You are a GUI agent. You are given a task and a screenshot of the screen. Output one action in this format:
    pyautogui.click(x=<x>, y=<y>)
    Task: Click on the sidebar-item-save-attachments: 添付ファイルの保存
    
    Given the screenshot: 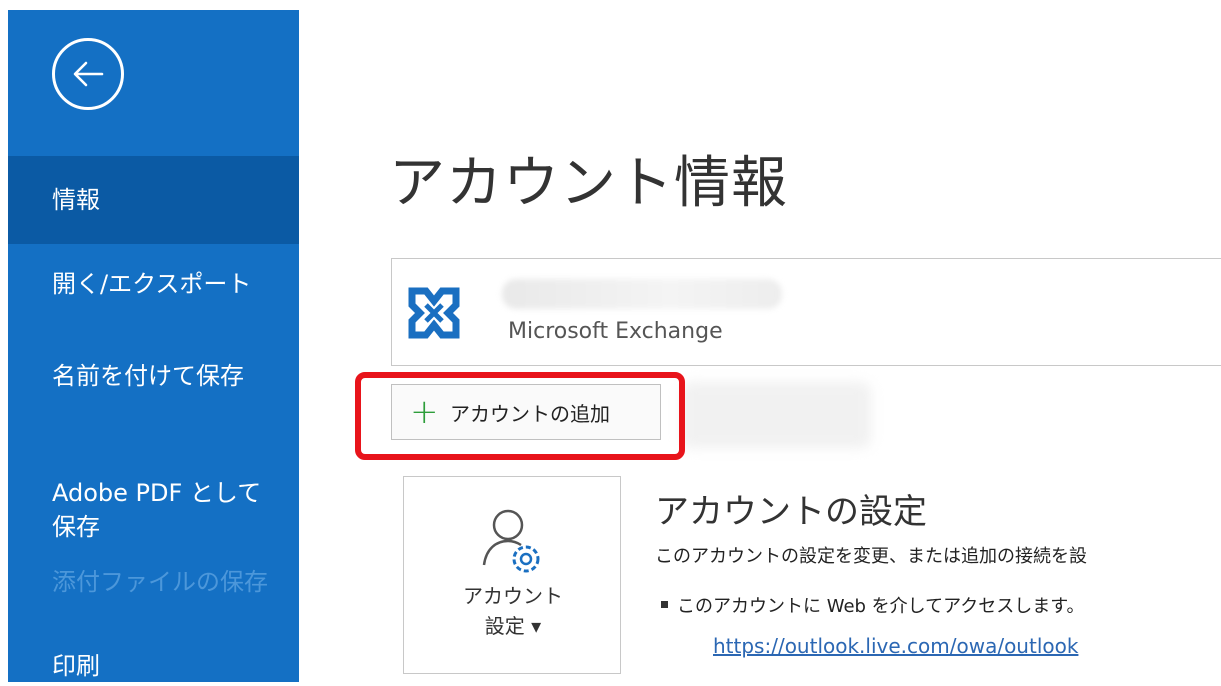 What is the action you would take?
    pyautogui.click(x=153, y=582)
    